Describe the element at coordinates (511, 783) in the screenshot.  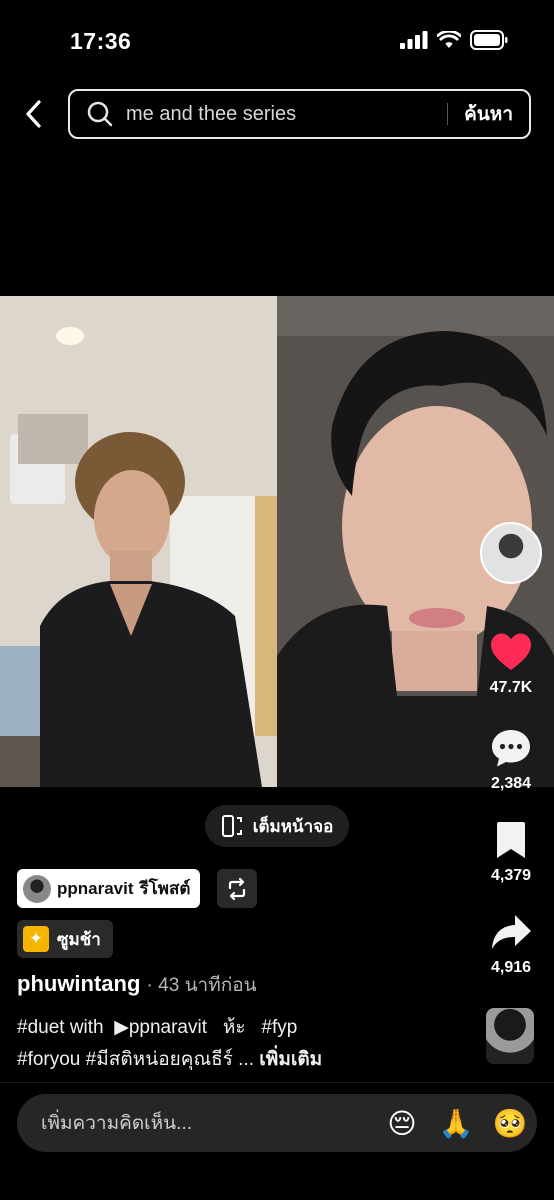
I see `comment-count: 2,384` at that location.